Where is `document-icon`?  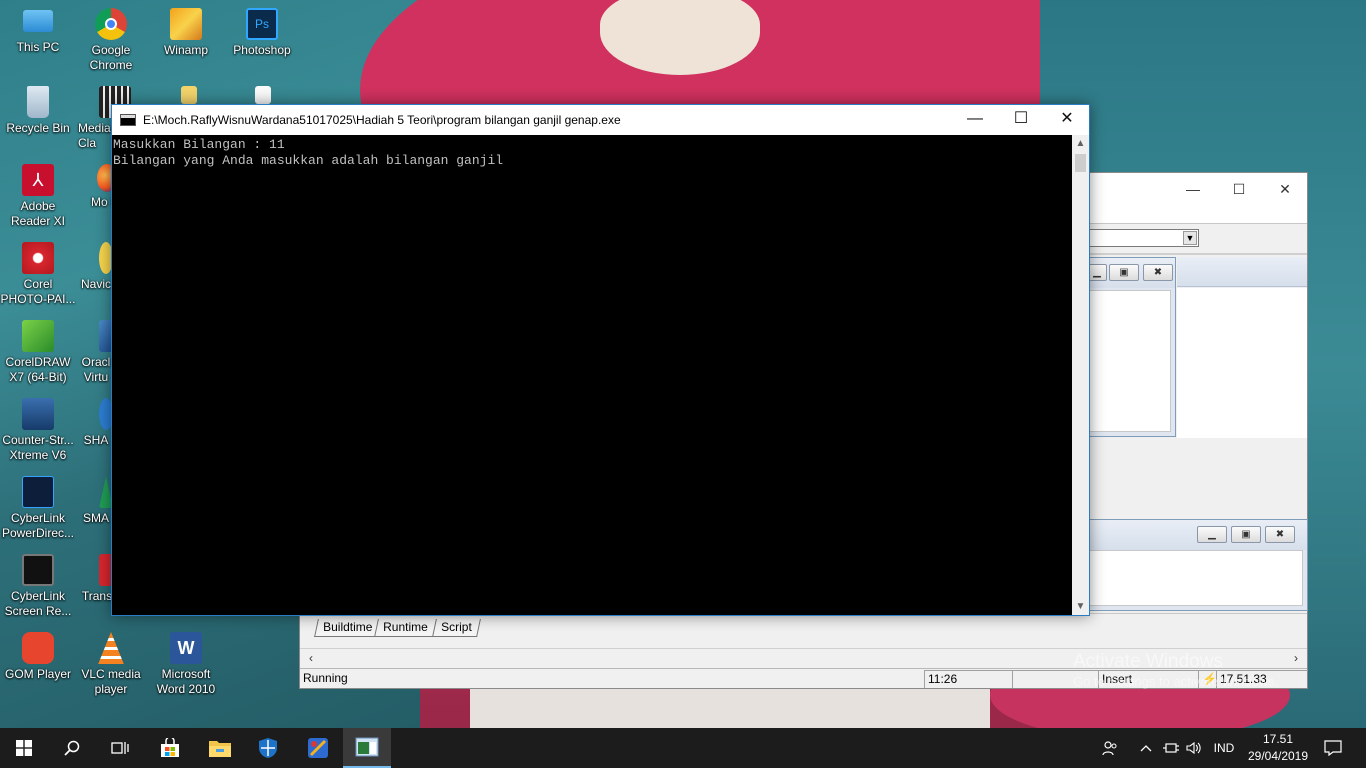
document-icon is located at coordinates (263, 95).